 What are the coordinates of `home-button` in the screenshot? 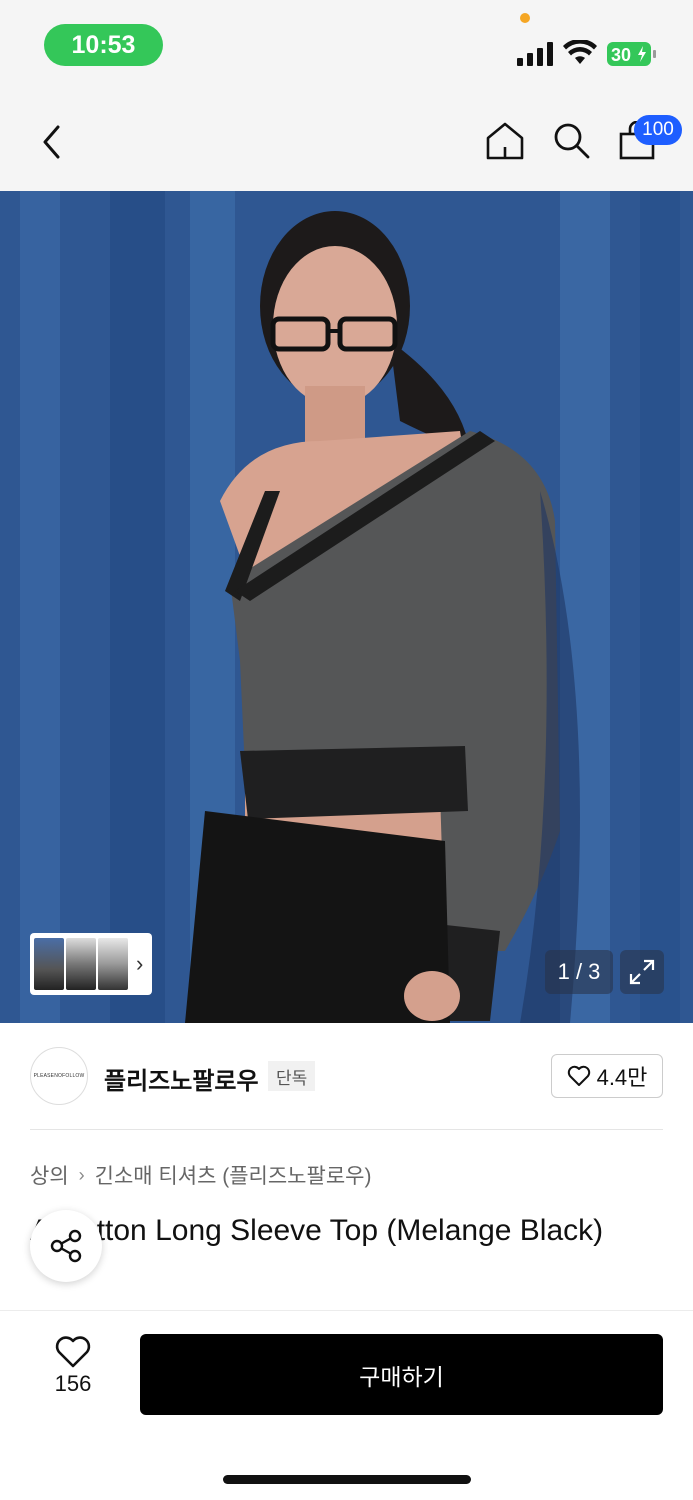 It's located at (505, 141).